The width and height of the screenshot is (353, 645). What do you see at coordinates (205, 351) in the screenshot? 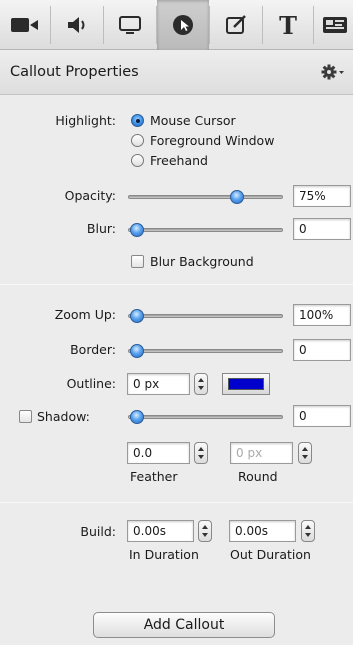
I see `border-slider` at bounding box center [205, 351].